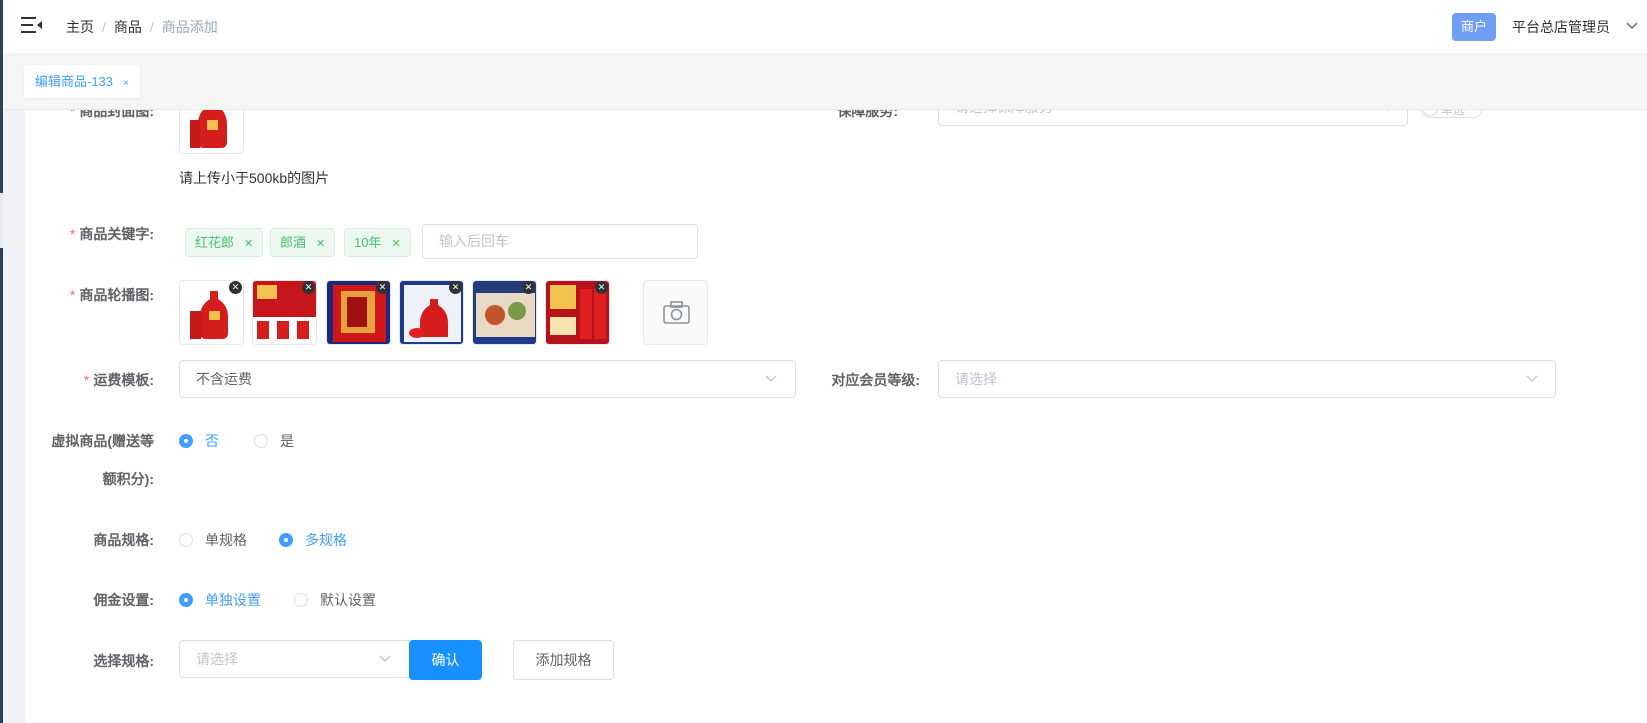 This screenshot has width=1647, height=723. I want to click on guarantee-switch: 单选, so click(1451, 114).